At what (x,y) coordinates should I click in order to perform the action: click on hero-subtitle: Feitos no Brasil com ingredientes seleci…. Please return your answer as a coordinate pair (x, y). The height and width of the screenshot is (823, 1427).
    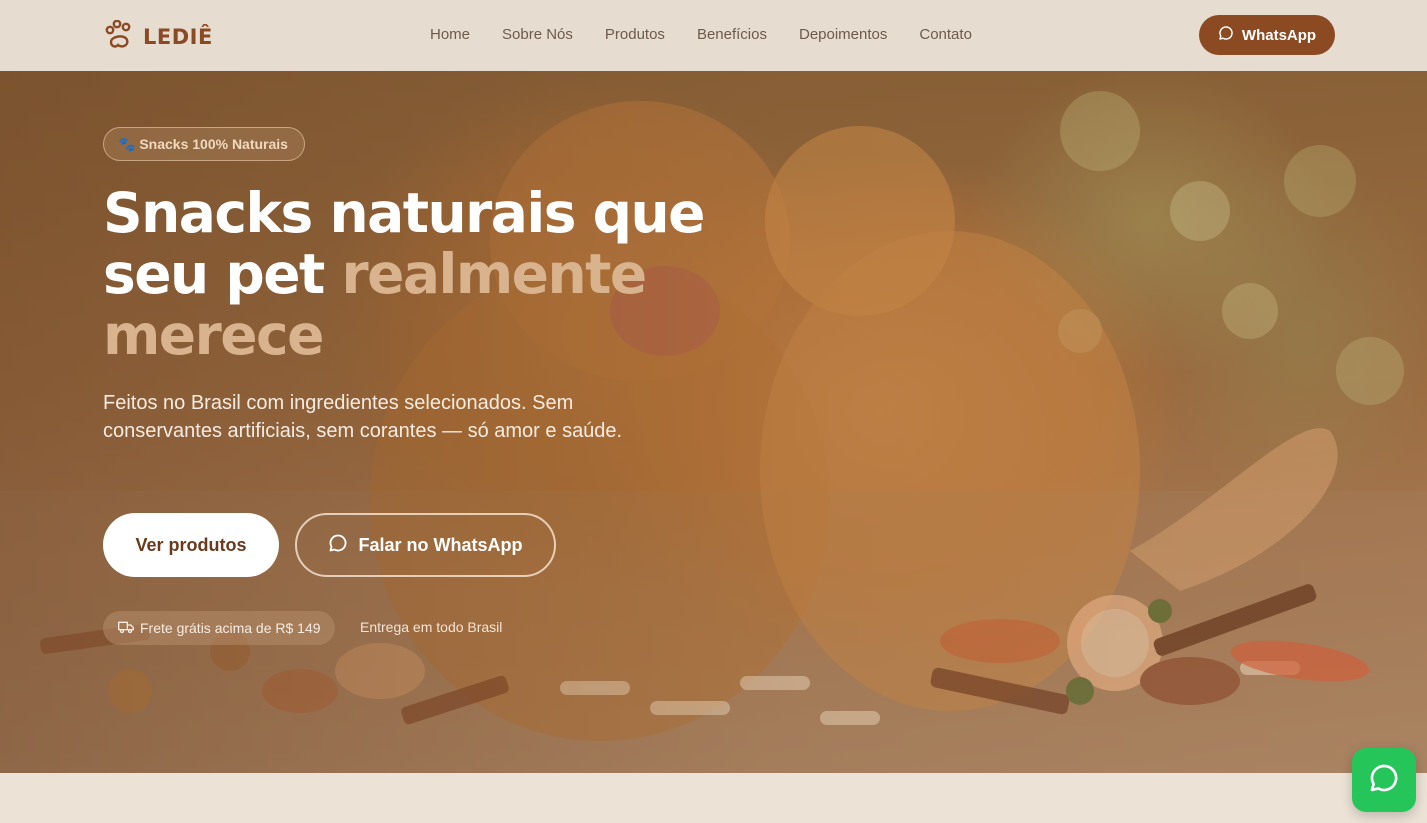
    Looking at the image, I should click on (363, 417).